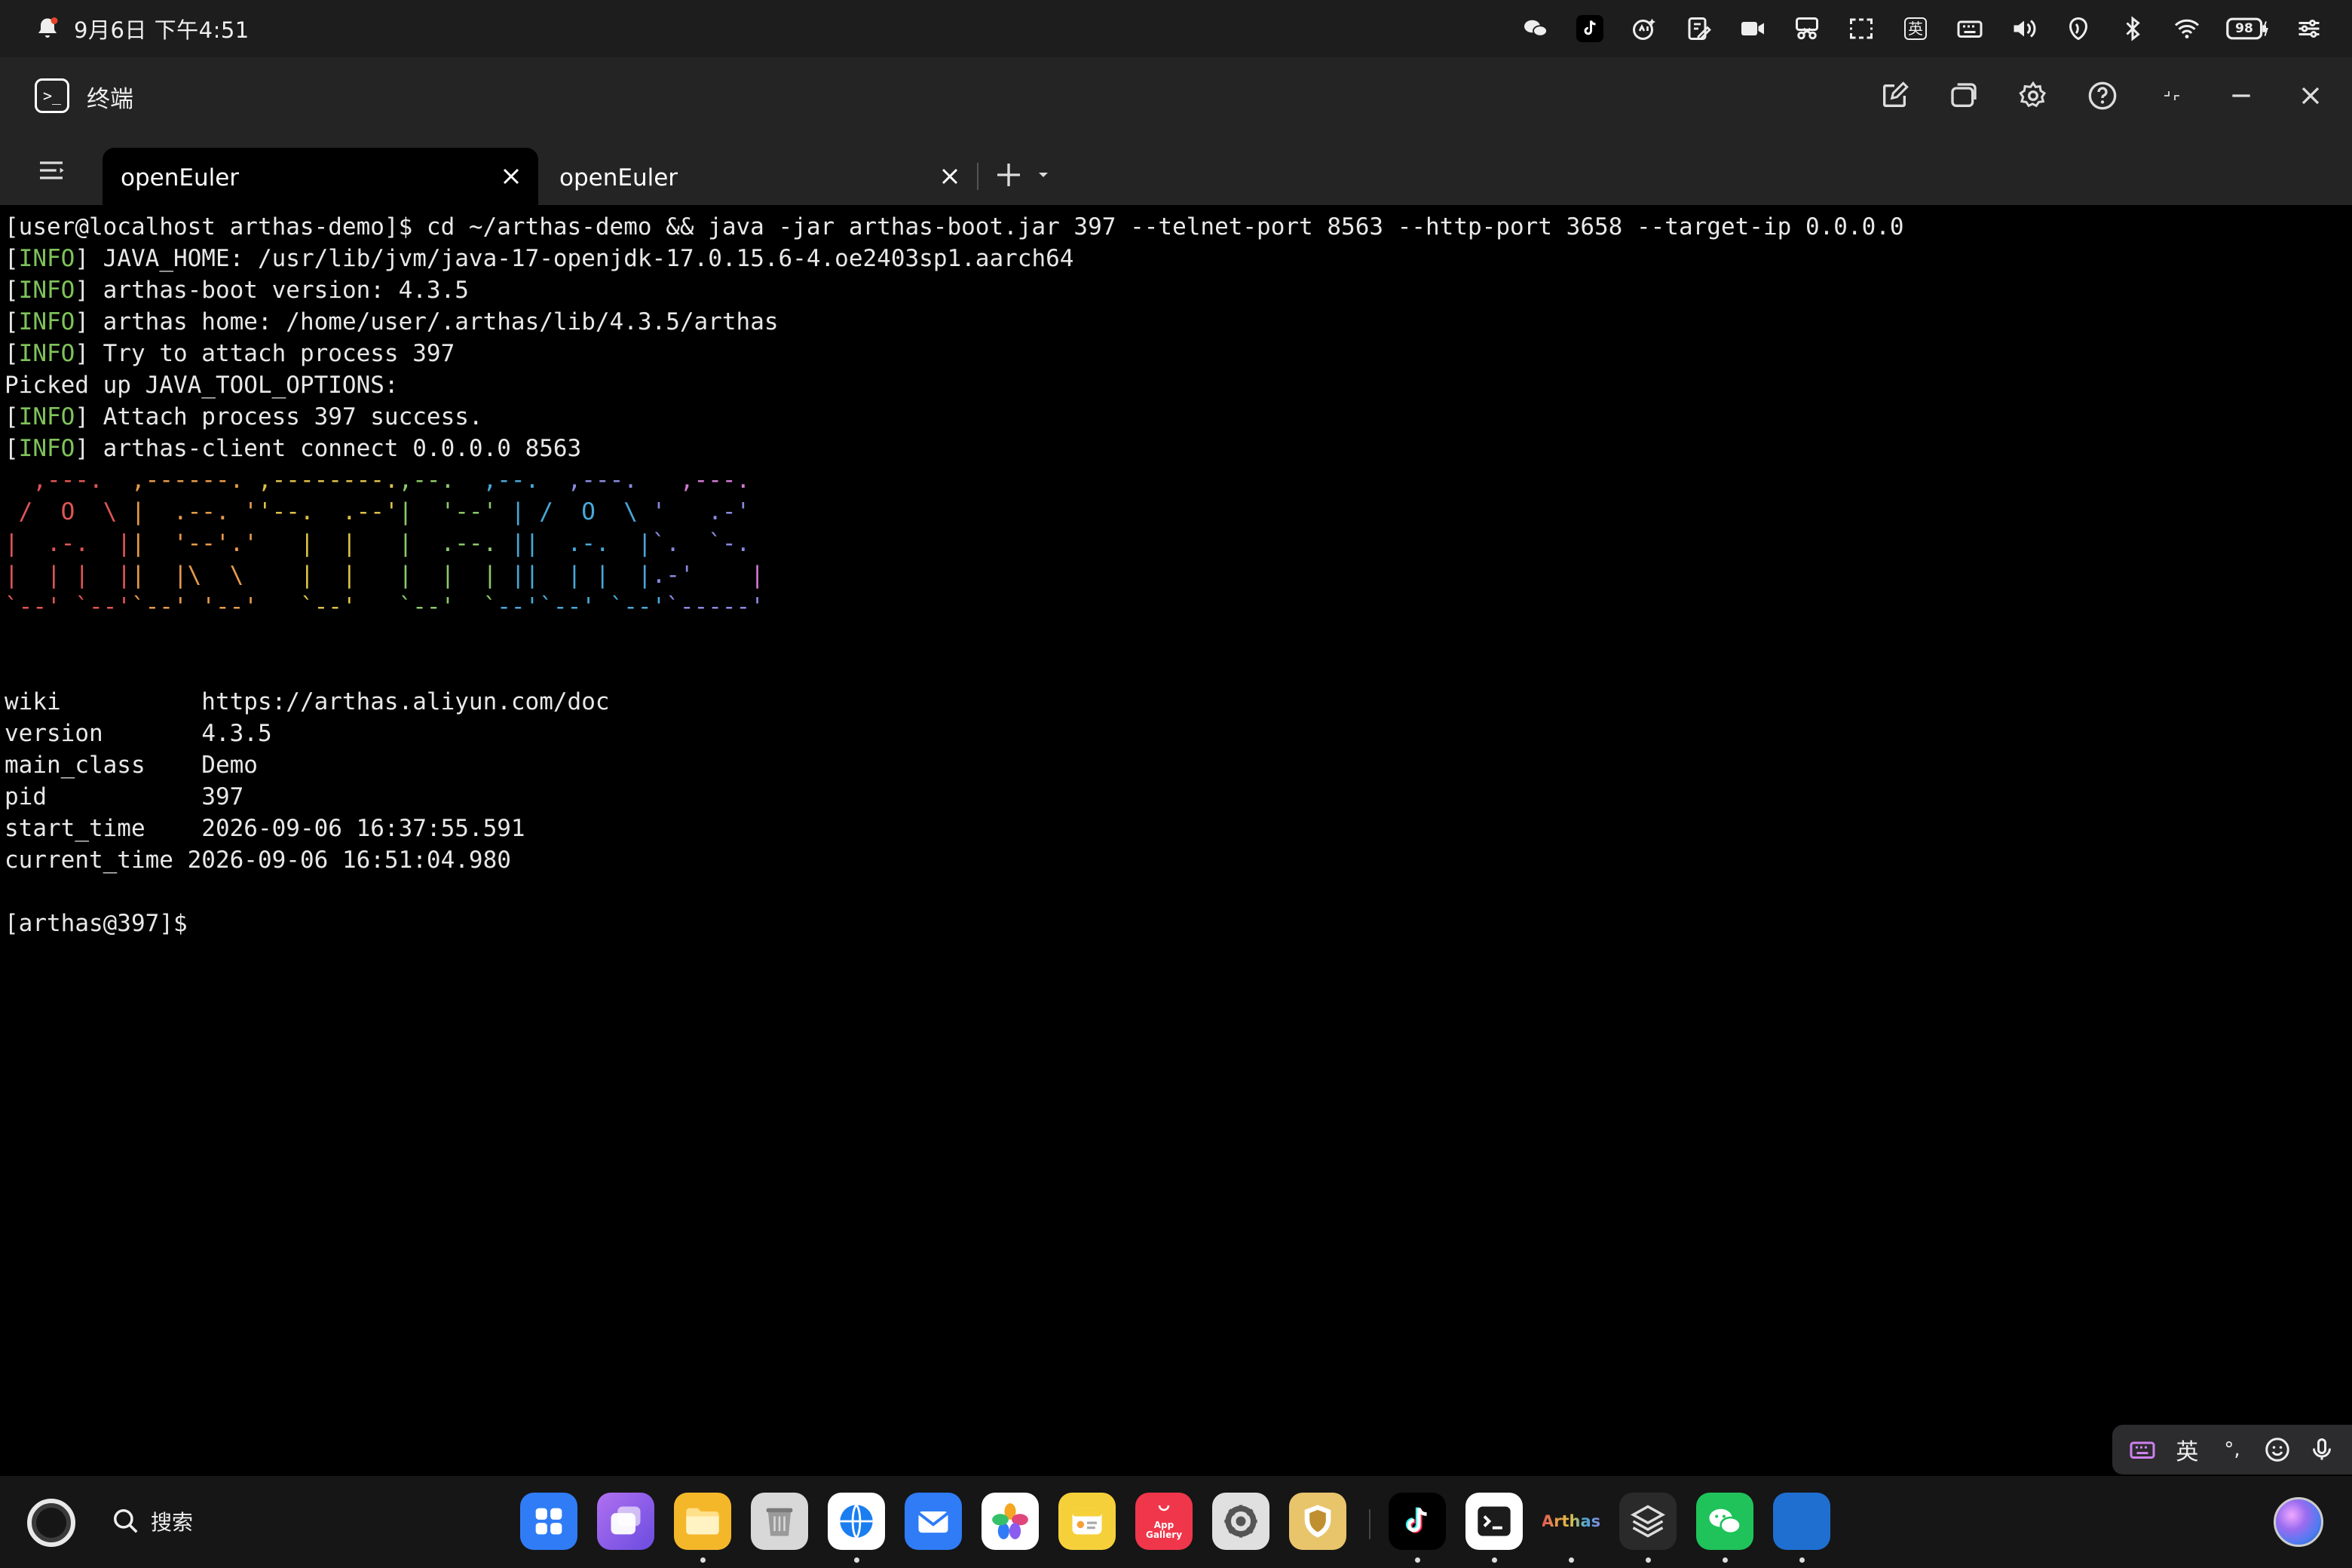  I want to click on tab-openeuler-2: openEuler, so click(759, 176).